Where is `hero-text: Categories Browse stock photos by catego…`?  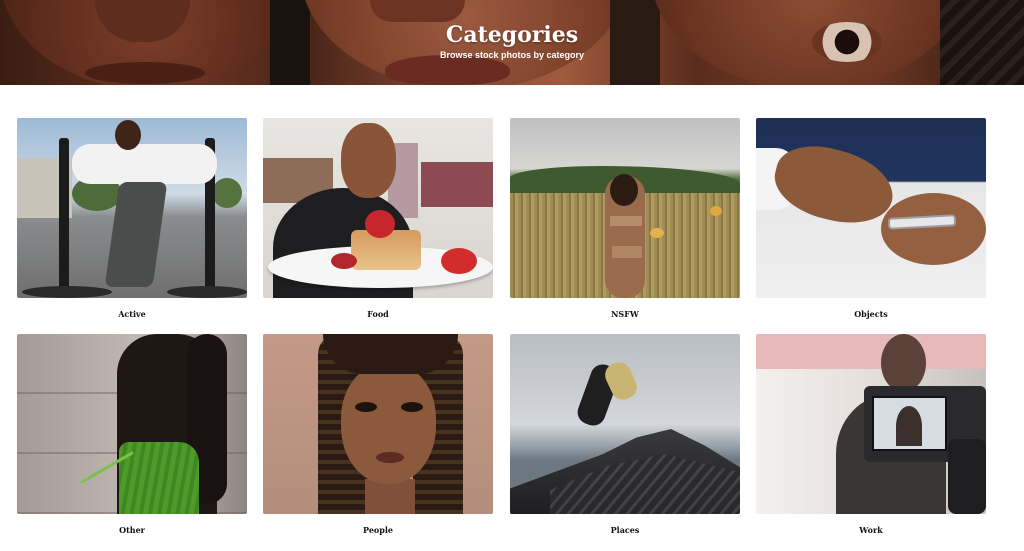 hero-text: Categories Browse stock photos by catego… is located at coordinates (512, 41).